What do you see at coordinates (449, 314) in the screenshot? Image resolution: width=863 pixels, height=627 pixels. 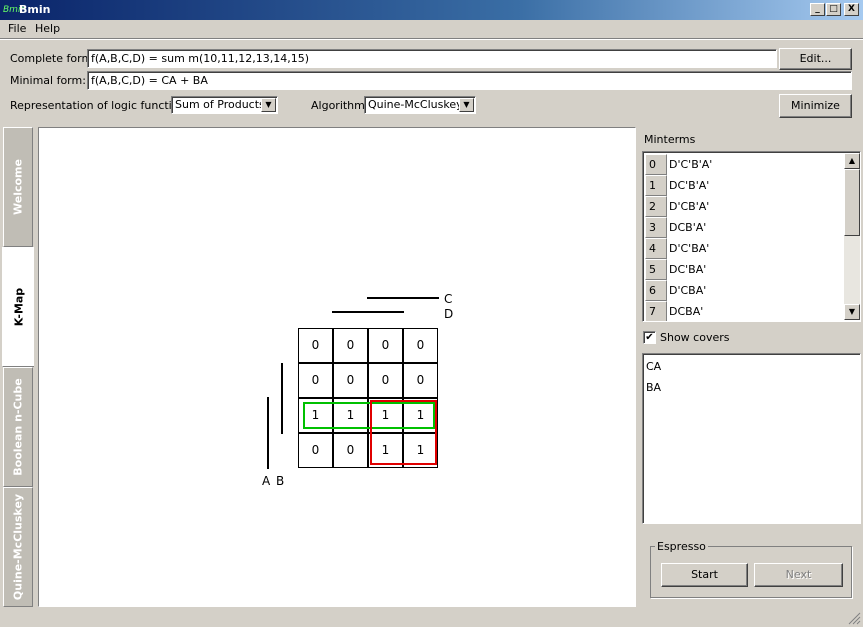 I see `d-variable-label: D` at bounding box center [449, 314].